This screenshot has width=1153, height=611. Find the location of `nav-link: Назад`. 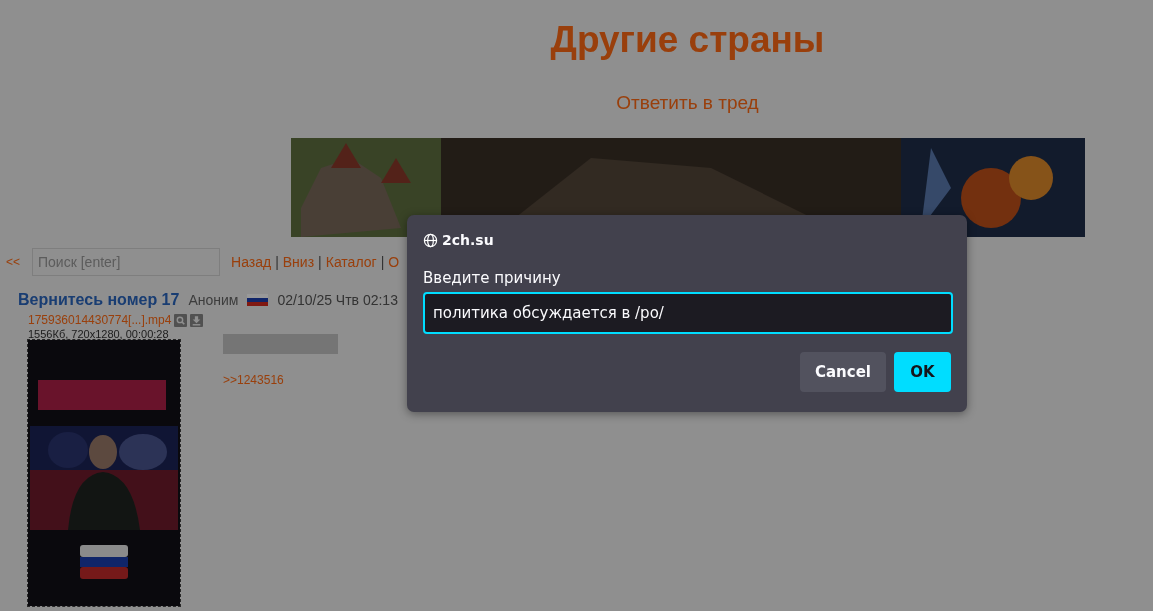

nav-link: Назад is located at coordinates (251, 262).